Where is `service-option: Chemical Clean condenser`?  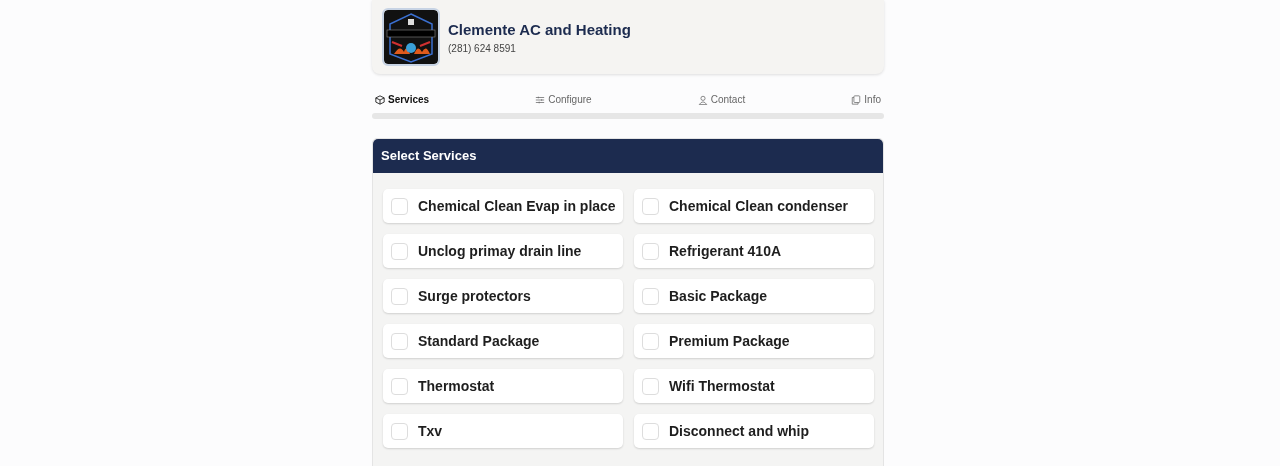 service-option: Chemical Clean condenser is located at coordinates (754, 206).